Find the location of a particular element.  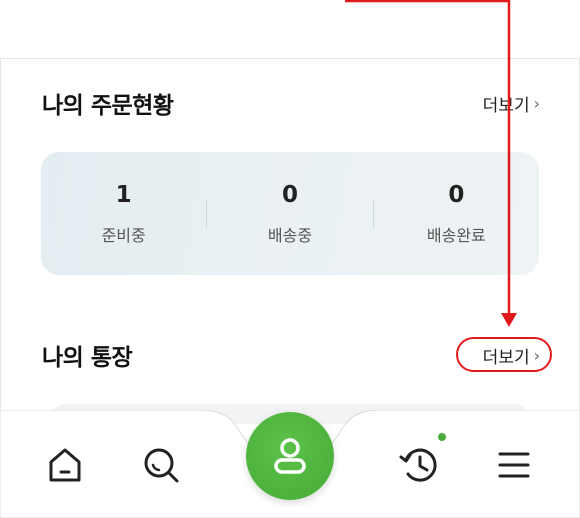

order-status-delivered: 0 배송완료 is located at coordinates (456, 214).